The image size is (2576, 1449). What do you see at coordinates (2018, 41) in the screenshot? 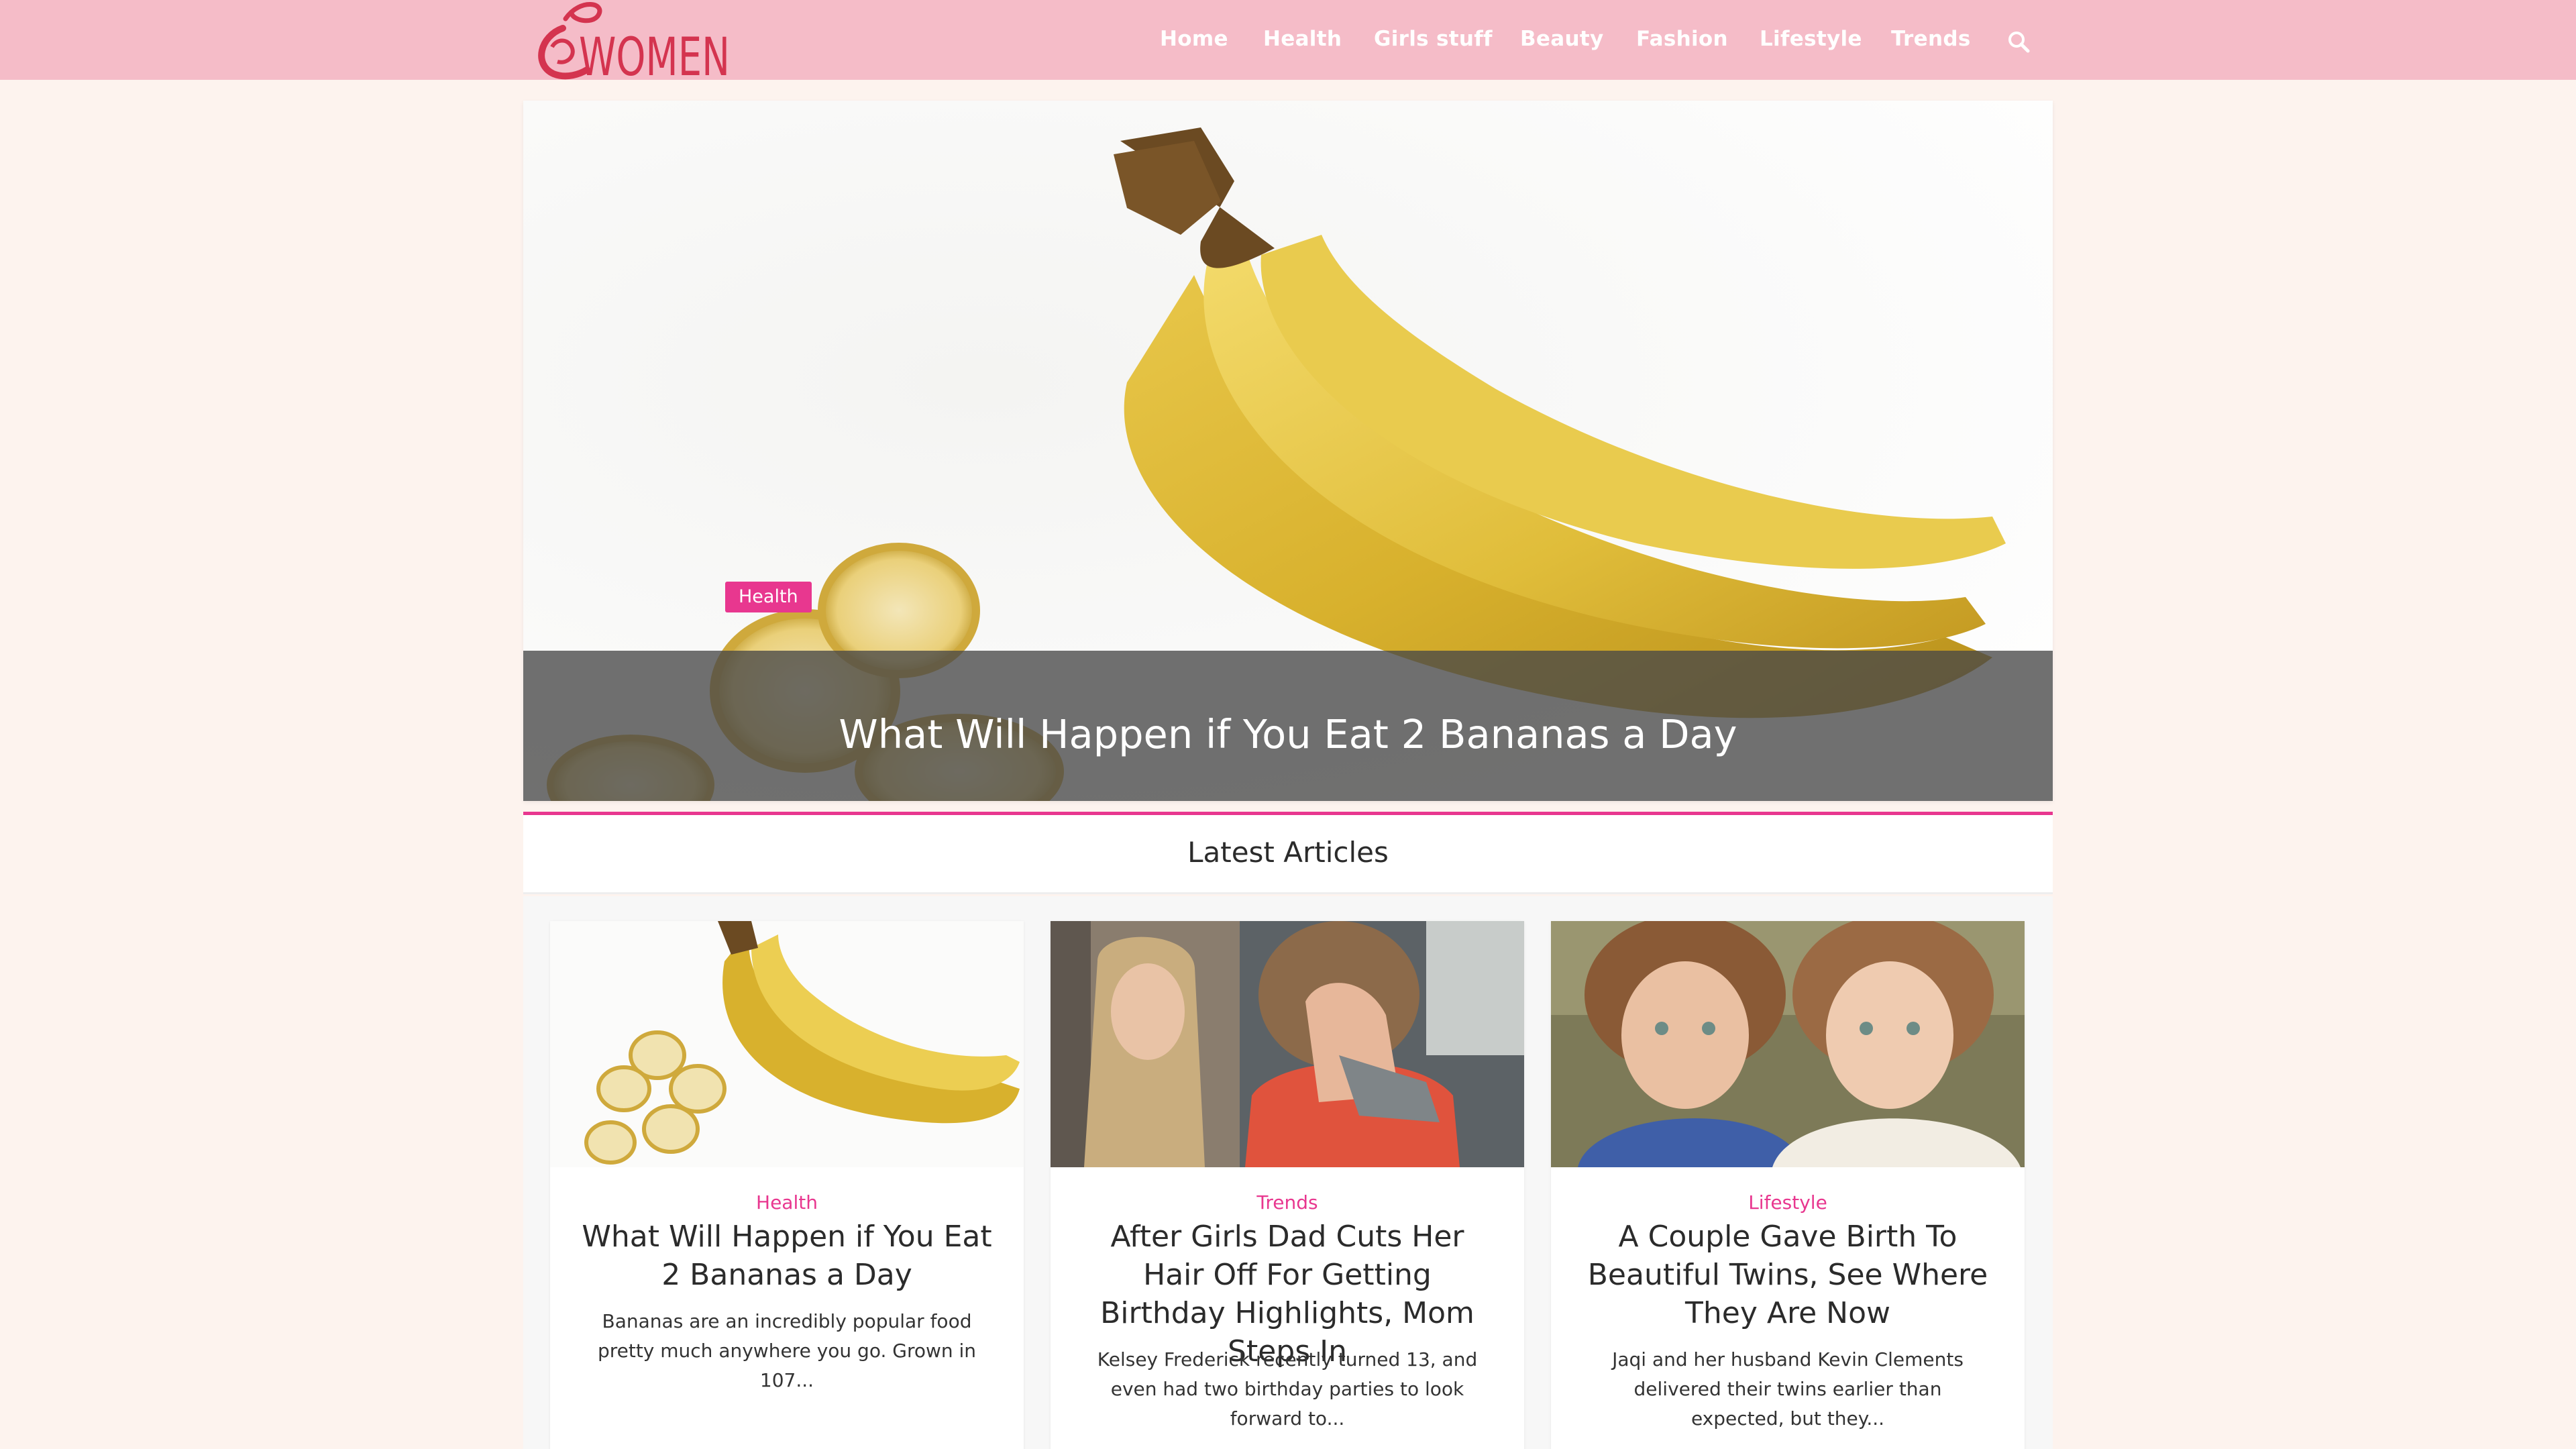
I see `search-icon` at bounding box center [2018, 41].